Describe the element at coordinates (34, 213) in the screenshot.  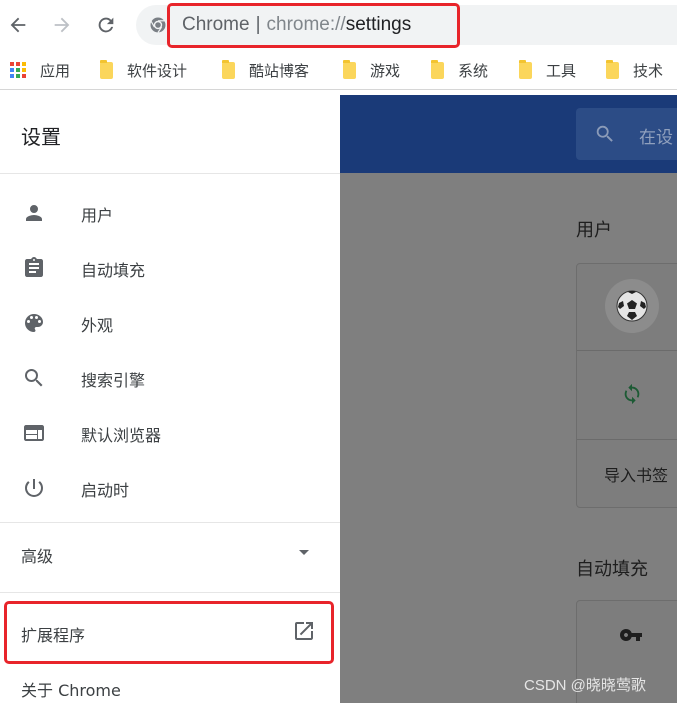
I see `person-icon` at that location.